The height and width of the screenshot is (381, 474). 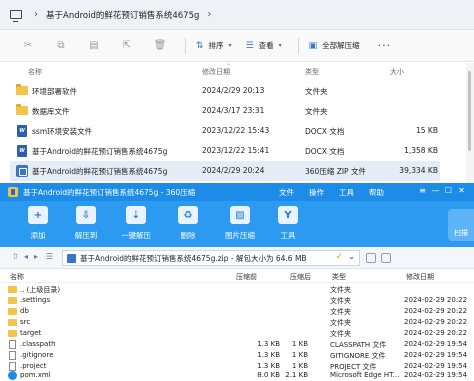 What do you see at coordinates (237, 311) in the screenshot?
I see `archive-row: db 文件夹 2024-02-29 20:22` at bounding box center [237, 311].